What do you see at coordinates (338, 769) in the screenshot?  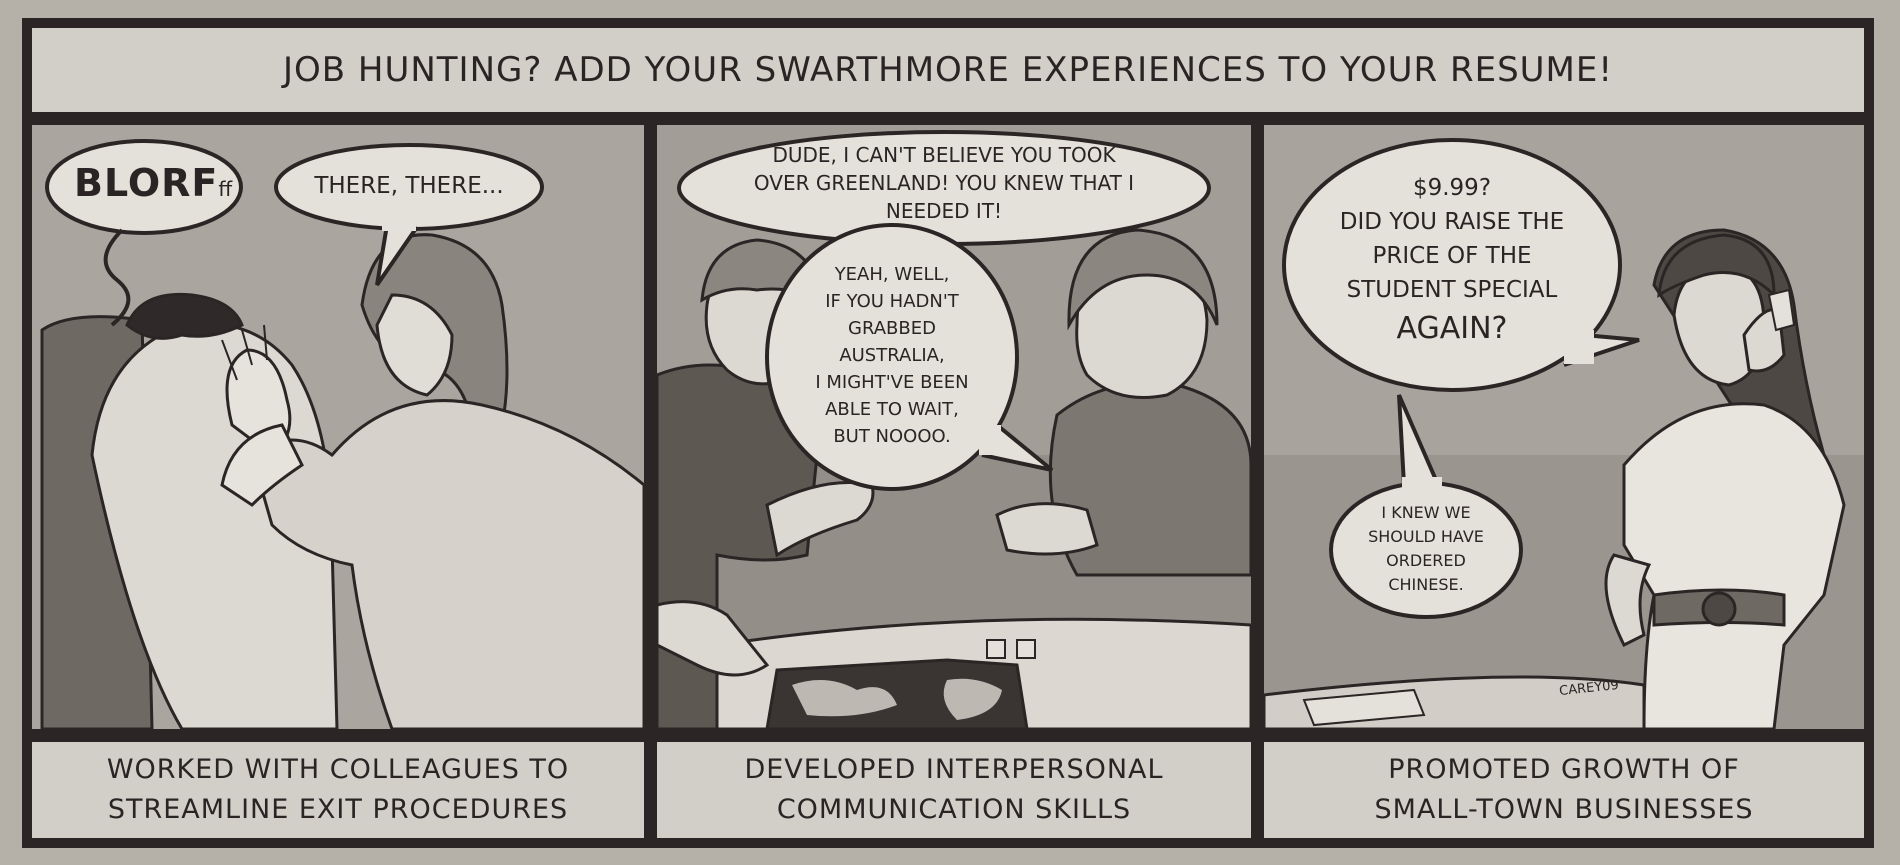 I see `caption-line: WORKED WITH COLLEAGUES TO` at bounding box center [338, 769].